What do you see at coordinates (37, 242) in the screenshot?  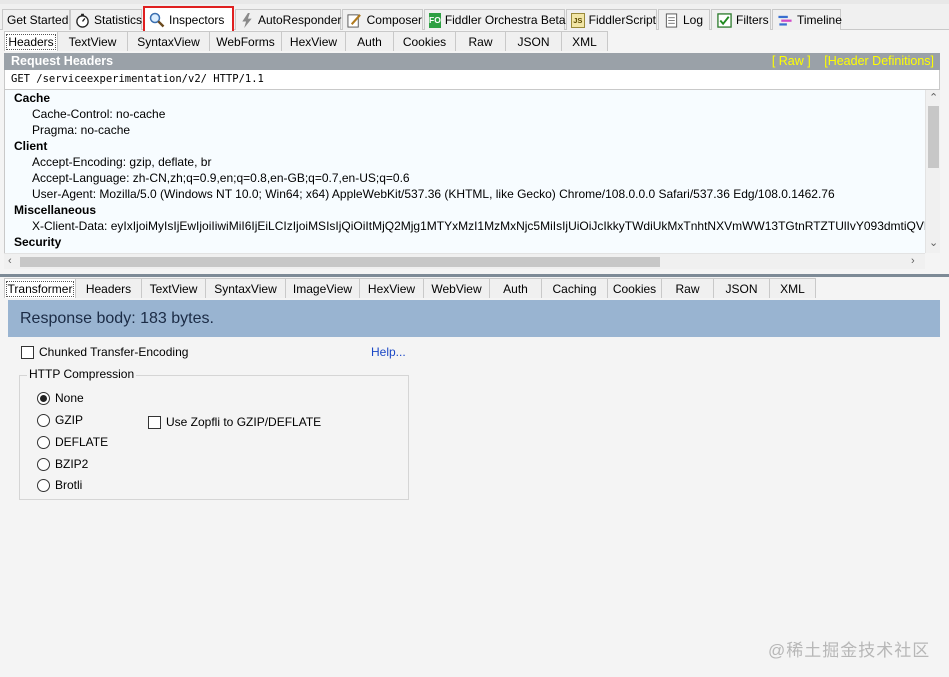 I see `tree-group-security: Security` at bounding box center [37, 242].